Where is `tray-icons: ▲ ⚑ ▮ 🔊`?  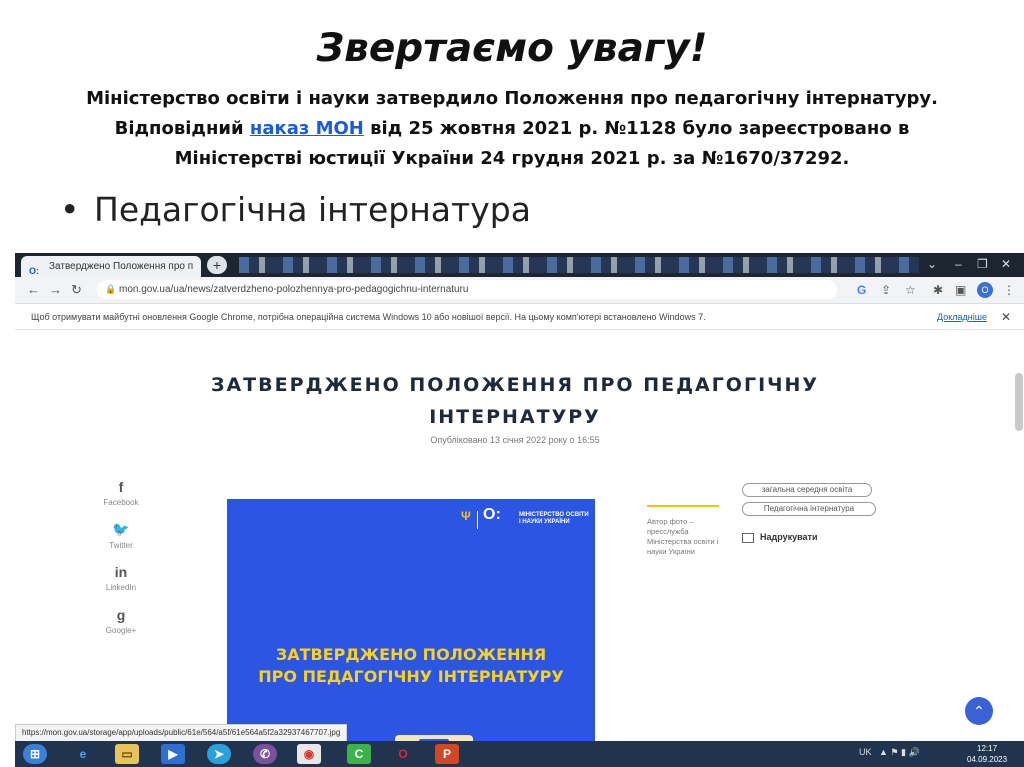 tray-icons: ▲ ⚑ ▮ 🔊 is located at coordinates (897, 752).